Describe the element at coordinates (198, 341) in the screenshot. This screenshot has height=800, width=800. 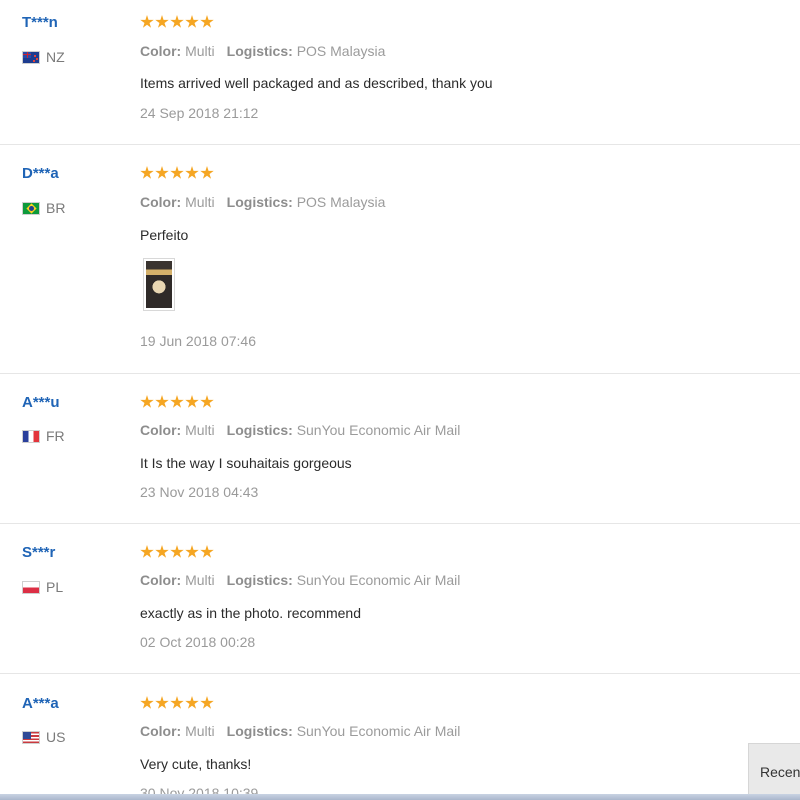
I see `review-date: 19 Jun 2018 07:46` at that location.